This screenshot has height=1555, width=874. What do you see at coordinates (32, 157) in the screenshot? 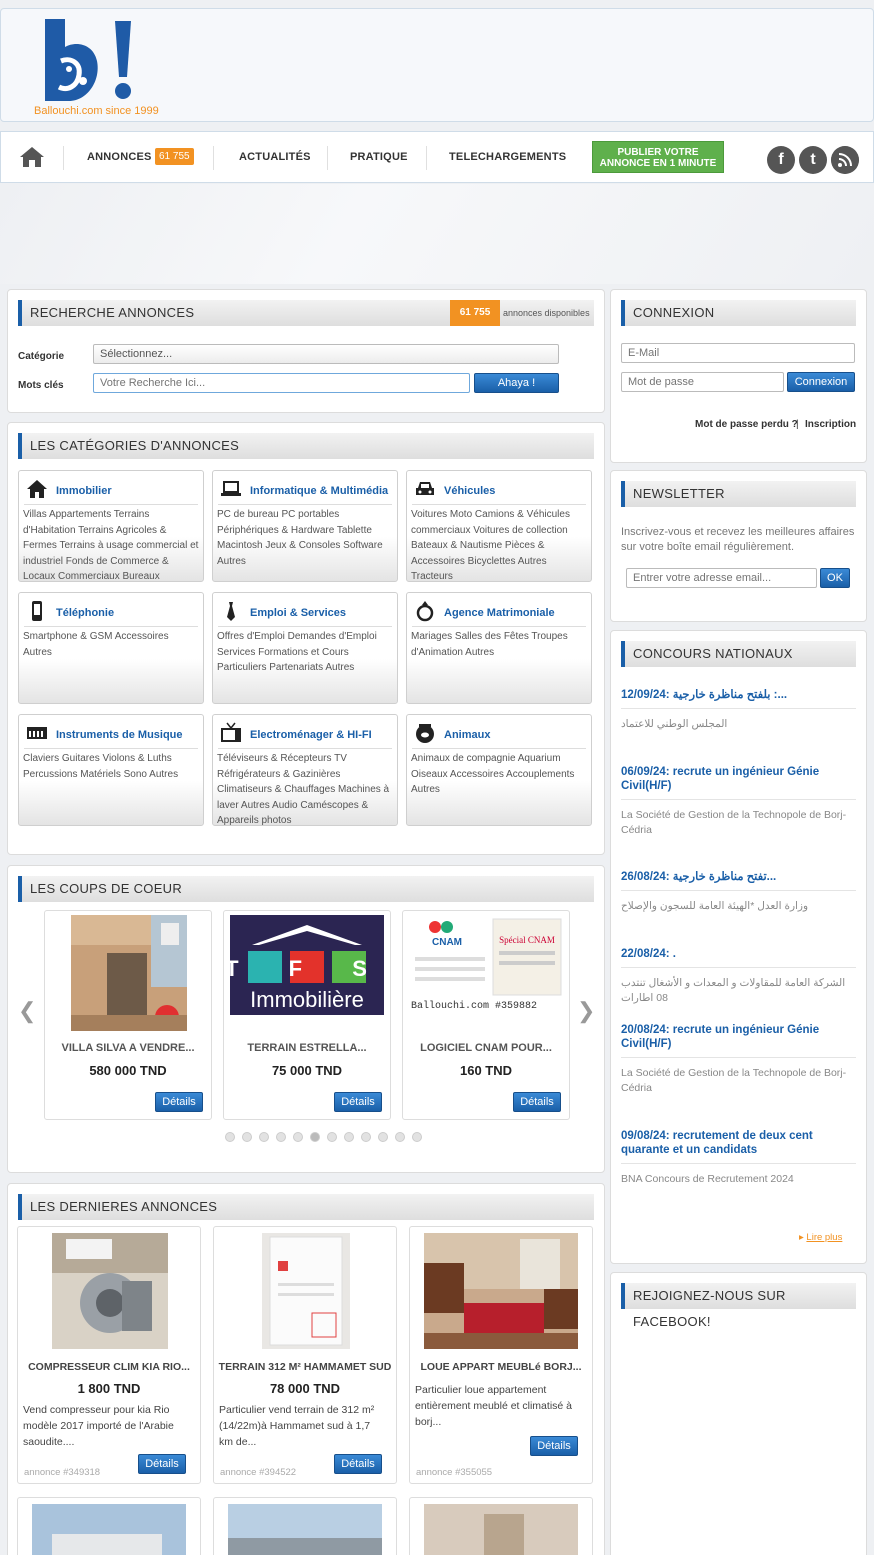
I see `home-icon` at bounding box center [32, 157].